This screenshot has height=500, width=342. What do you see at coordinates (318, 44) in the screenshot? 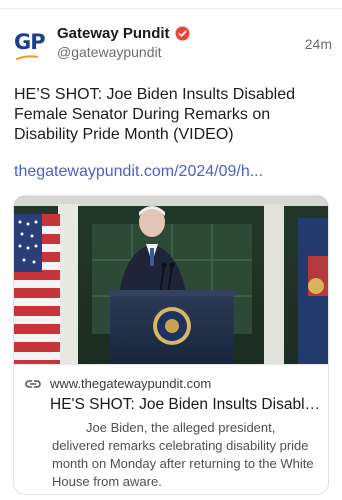
I see `post-timestamp: 24m` at bounding box center [318, 44].